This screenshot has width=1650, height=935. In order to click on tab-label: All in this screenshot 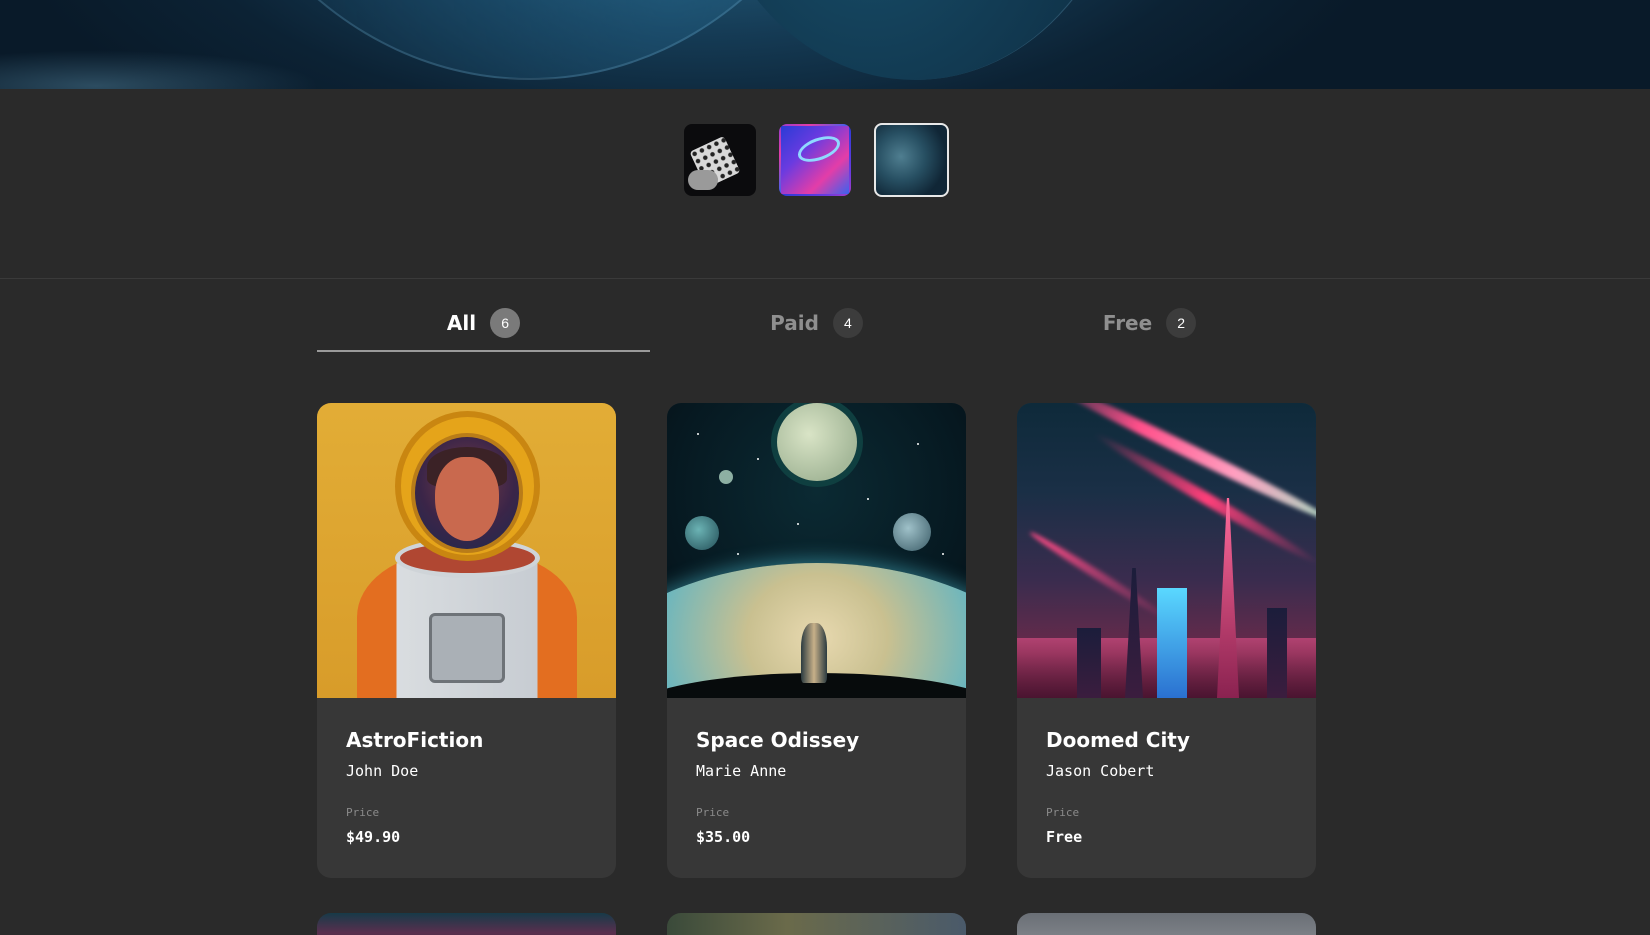, I will do `click(461, 323)`.